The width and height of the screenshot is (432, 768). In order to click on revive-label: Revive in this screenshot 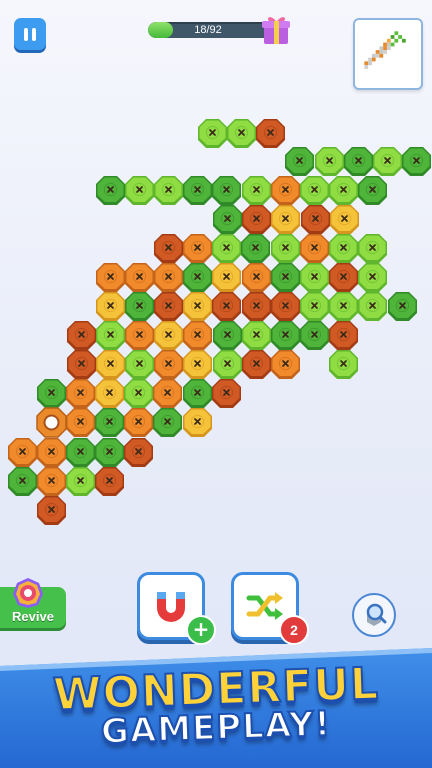, I will do `click(33, 616)`.